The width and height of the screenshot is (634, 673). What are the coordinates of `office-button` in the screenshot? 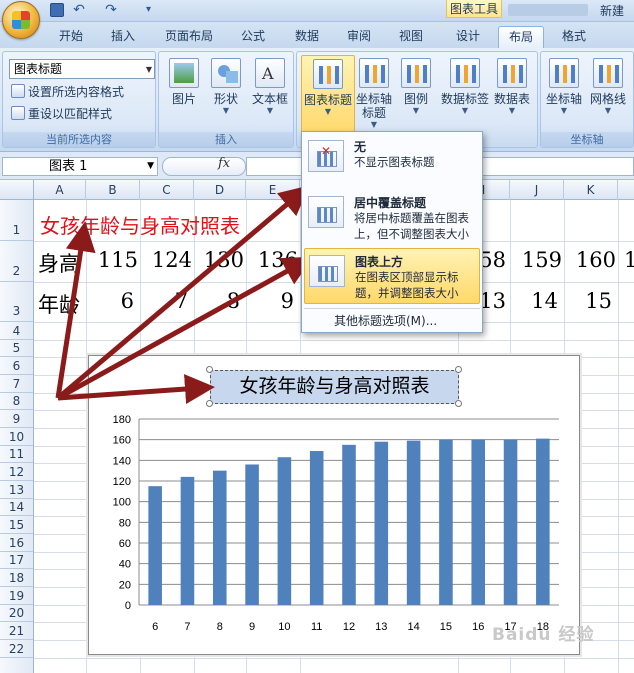 It's located at (21, 20).